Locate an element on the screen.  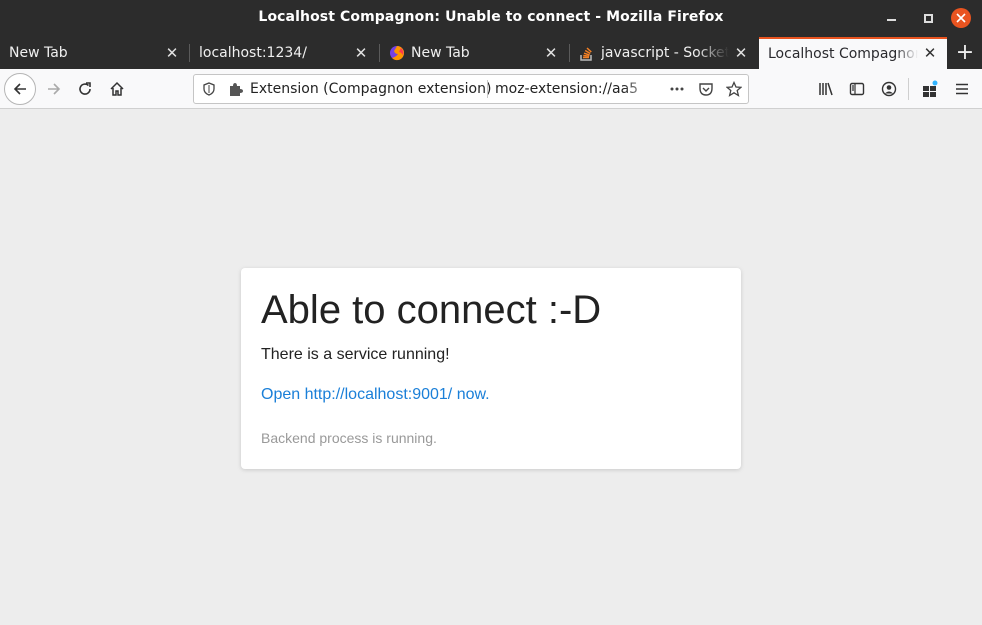
extension-identity-label: Extension (Compagnon extension) is located at coordinates (371, 89).